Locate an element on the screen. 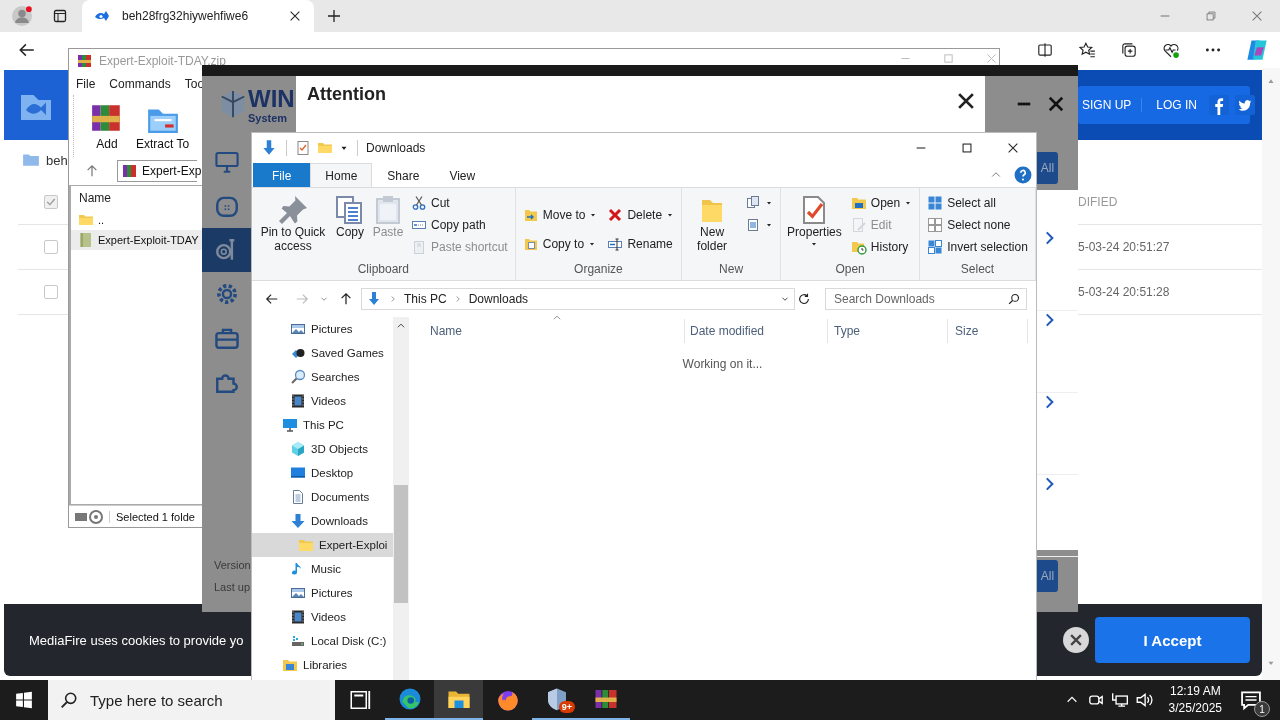  address-bar: This PC Downloads is located at coordinates (578, 299).